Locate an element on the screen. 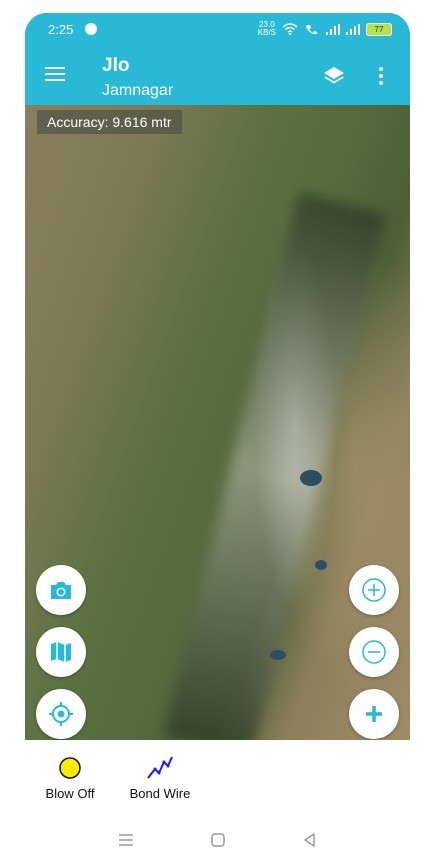 The image size is (435, 866). zoom-in-button is located at coordinates (374, 590).